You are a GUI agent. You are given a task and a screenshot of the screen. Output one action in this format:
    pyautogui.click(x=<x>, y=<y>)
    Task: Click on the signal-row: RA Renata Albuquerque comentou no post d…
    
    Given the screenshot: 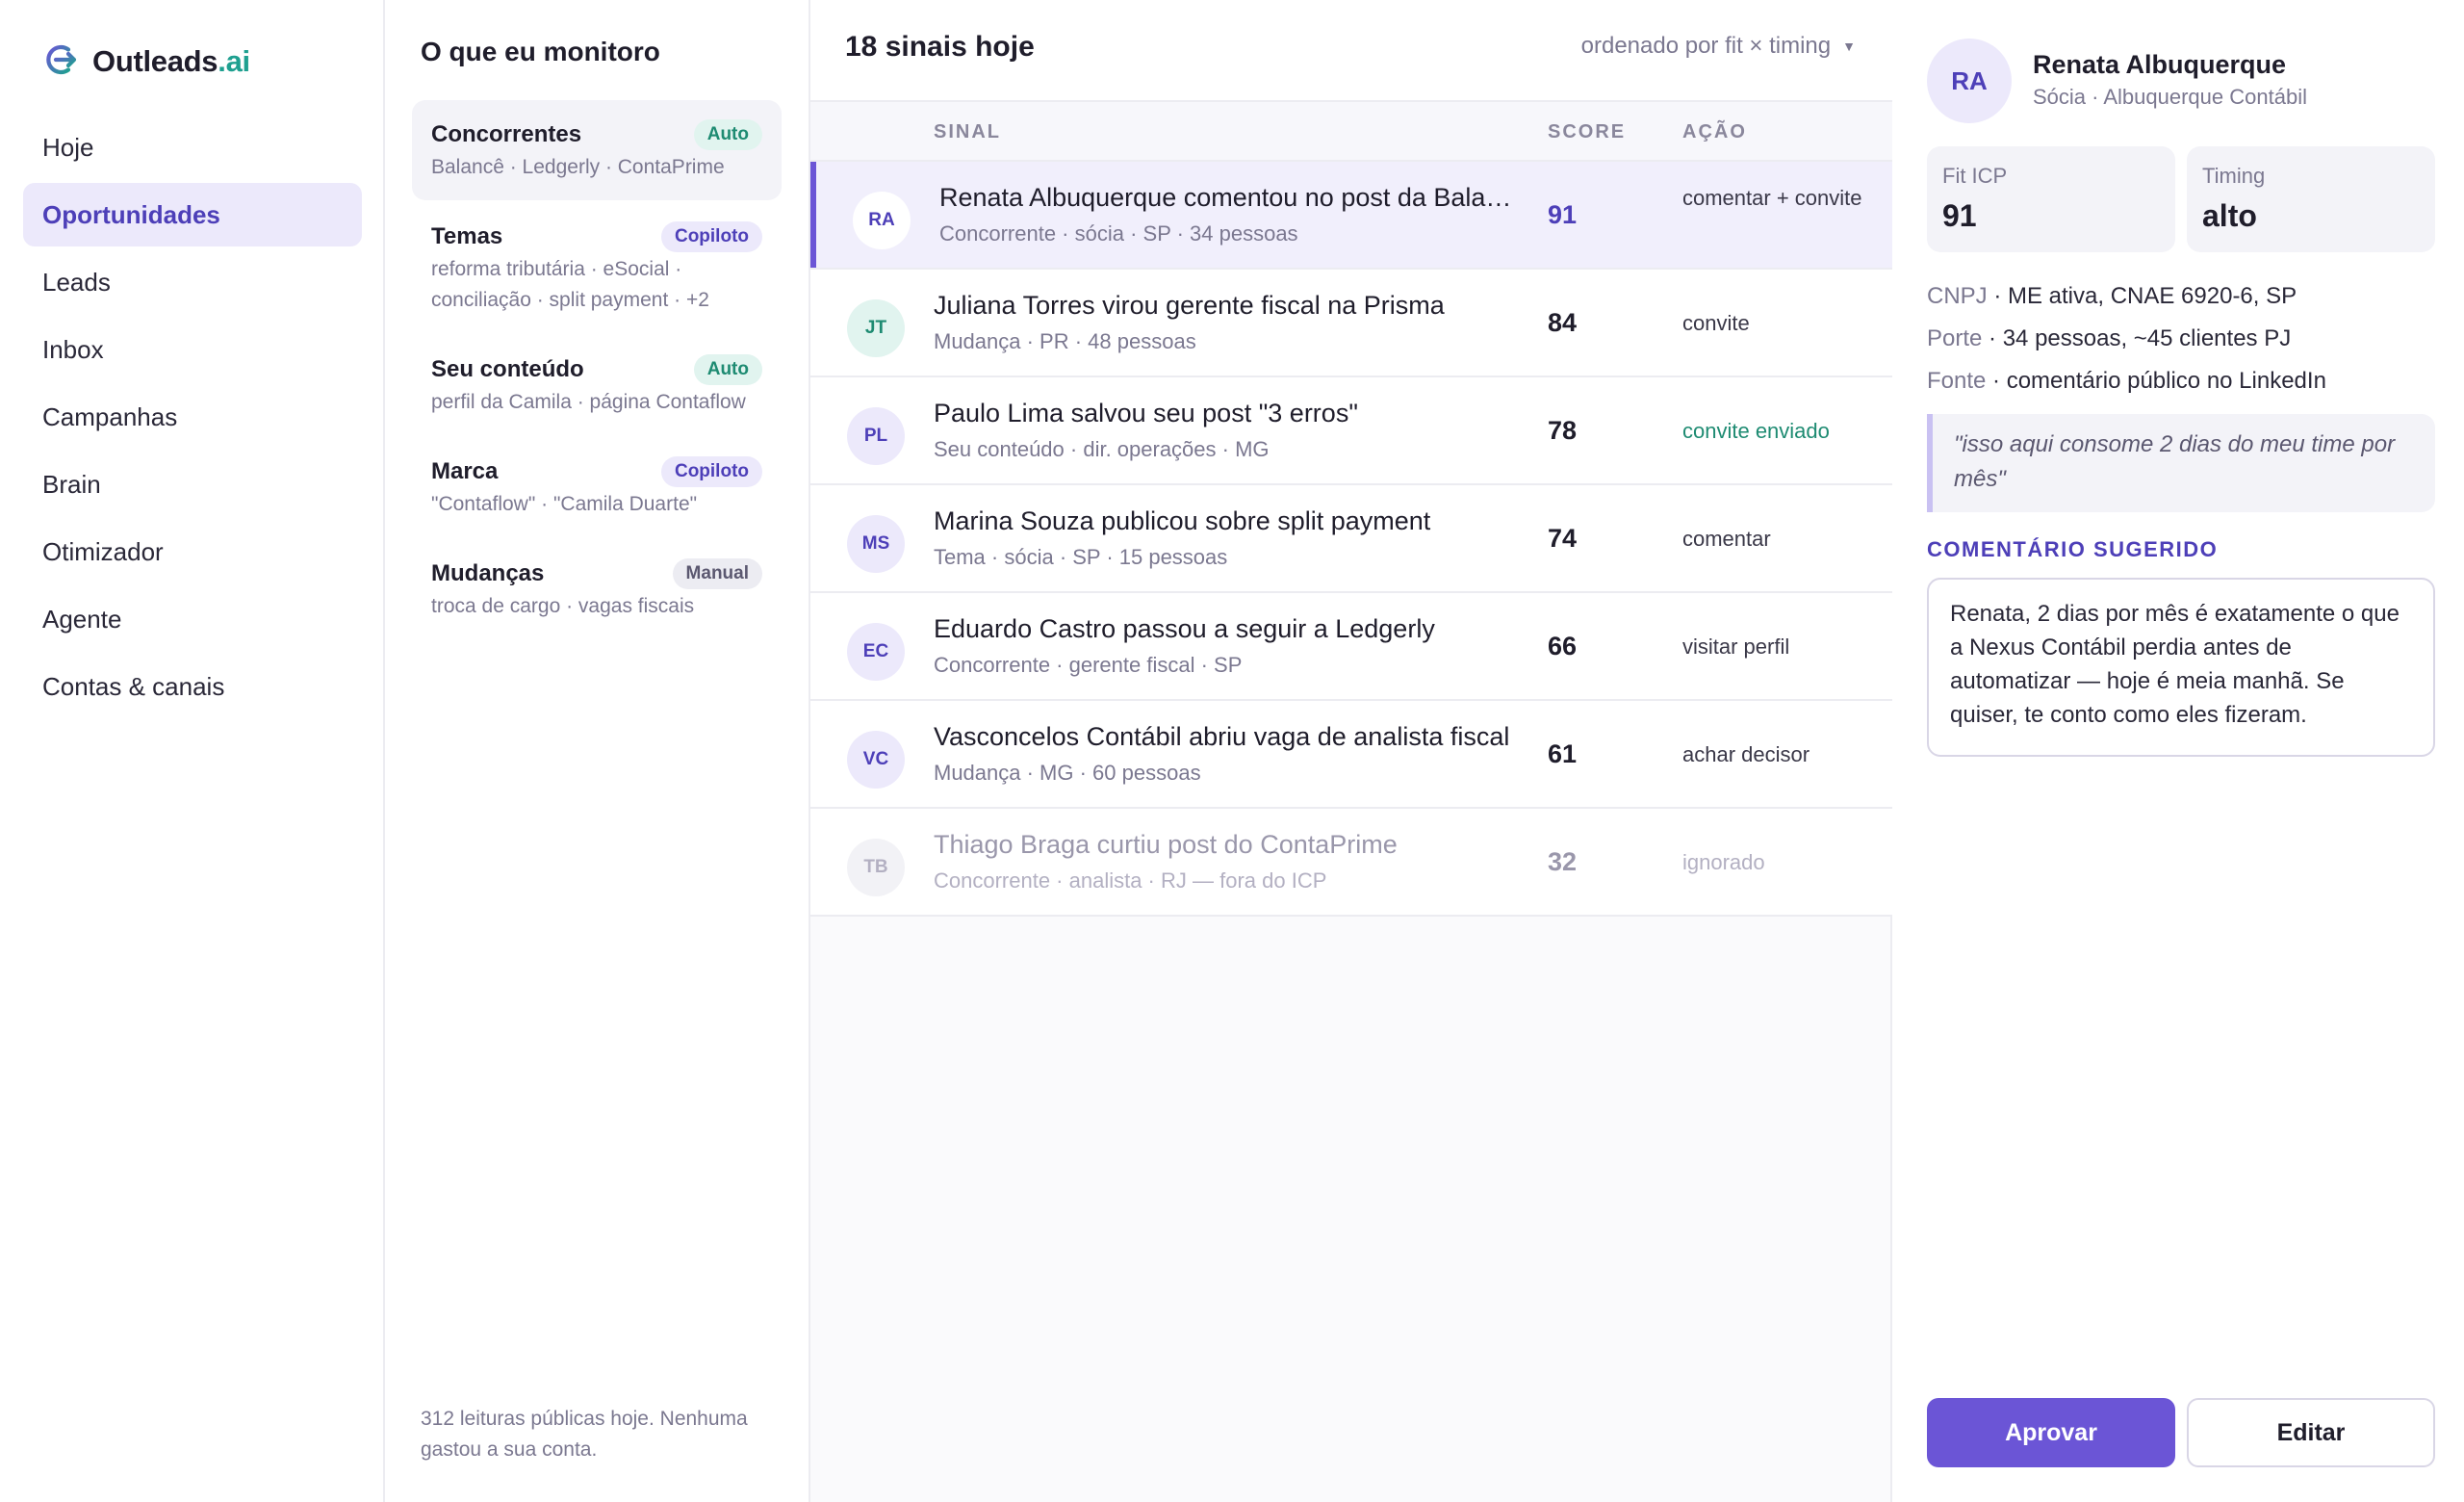 What is the action you would take?
    pyautogui.click(x=1351, y=216)
    